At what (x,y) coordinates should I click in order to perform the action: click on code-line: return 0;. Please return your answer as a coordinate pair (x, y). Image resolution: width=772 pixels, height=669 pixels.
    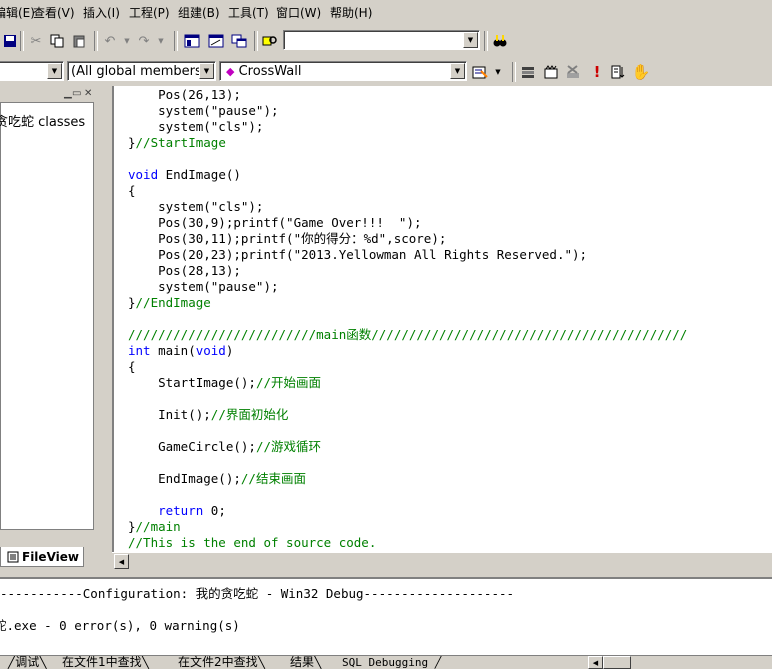
    Looking at the image, I should click on (177, 511).